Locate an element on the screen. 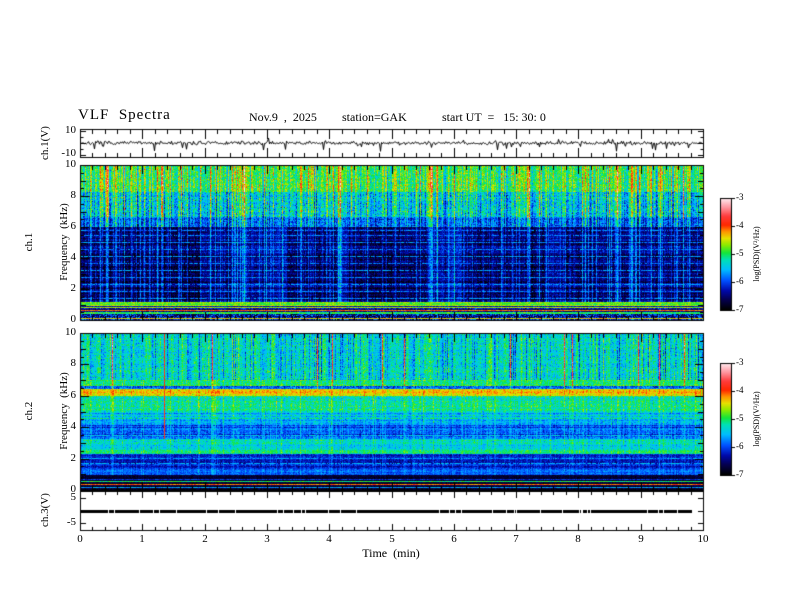 Image resolution: width=792 pixels, height=612 pixels. page-title: VLF Spectra is located at coordinates (124, 115).